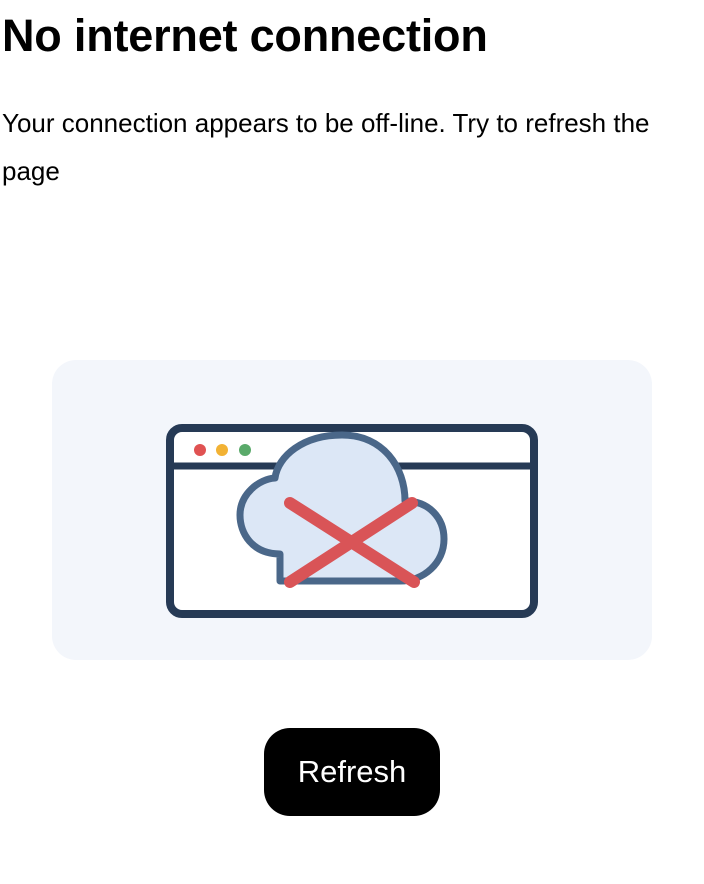 The height and width of the screenshot is (884, 704). I want to click on offline-browser-cloud-icon, so click(352, 521).